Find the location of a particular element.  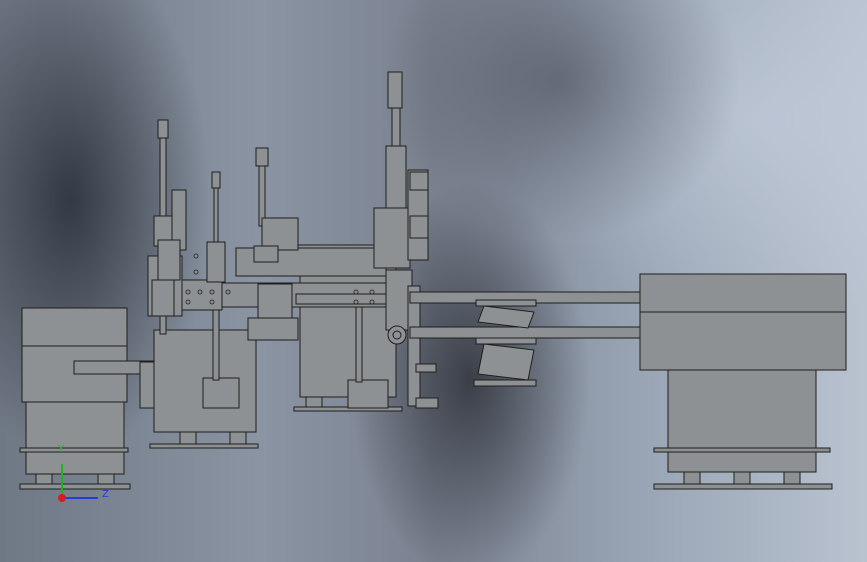

actuator-3-body is located at coordinates (280, 234).